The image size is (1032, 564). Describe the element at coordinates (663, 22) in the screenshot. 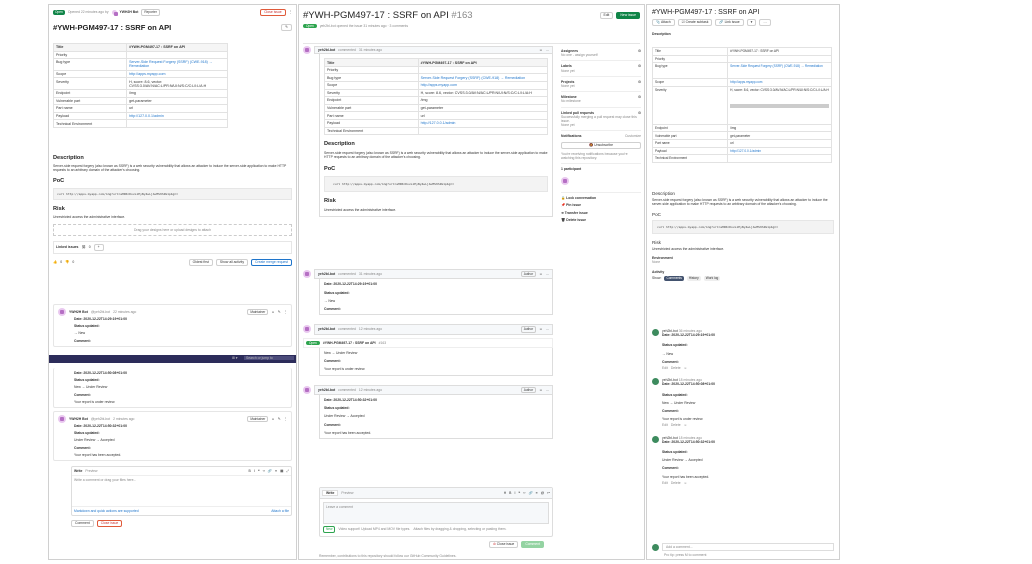

I see `attach-button: 📎 Attach` at that location.